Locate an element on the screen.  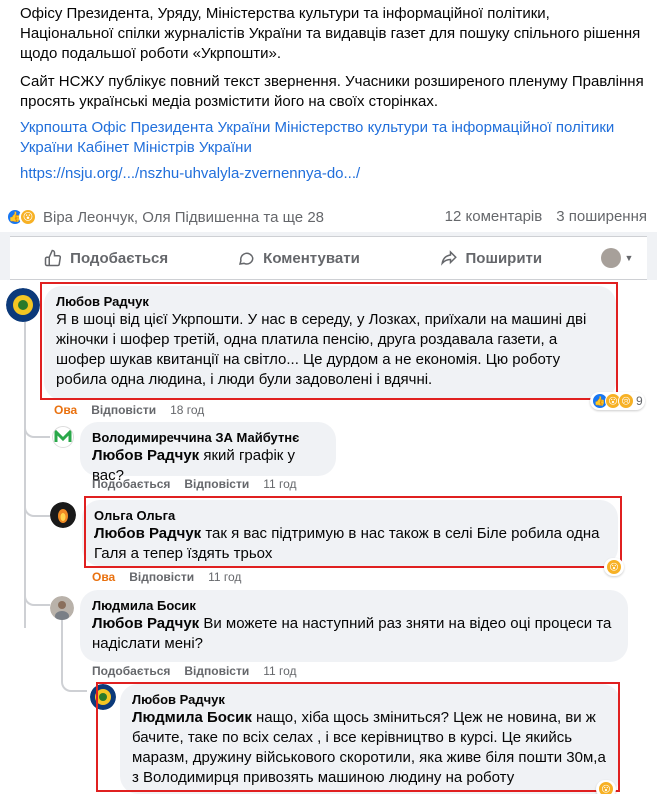
post-actions-bar: Подобається Коментувати Поширити ▼ is located at coordinates (328, 258).